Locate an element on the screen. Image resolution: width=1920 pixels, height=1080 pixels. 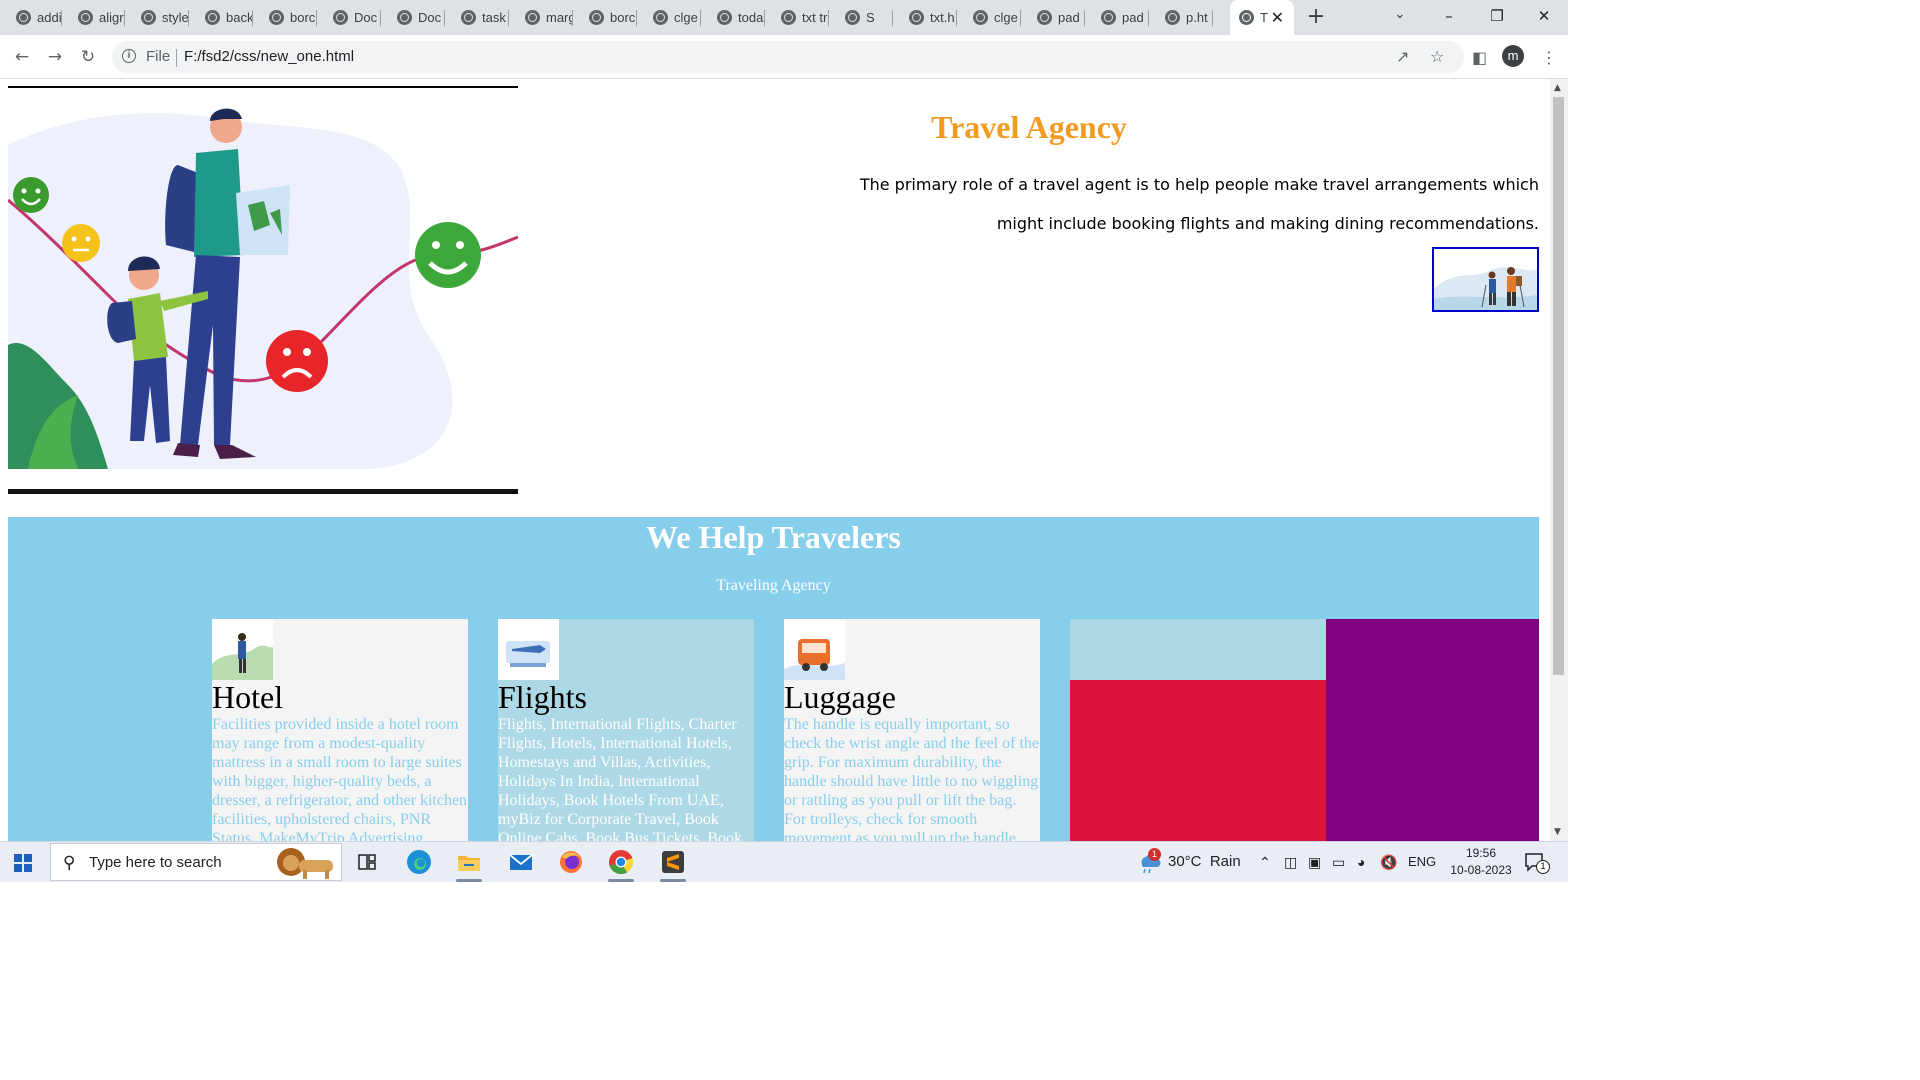
tab: S is located at coordinates (861, 17).